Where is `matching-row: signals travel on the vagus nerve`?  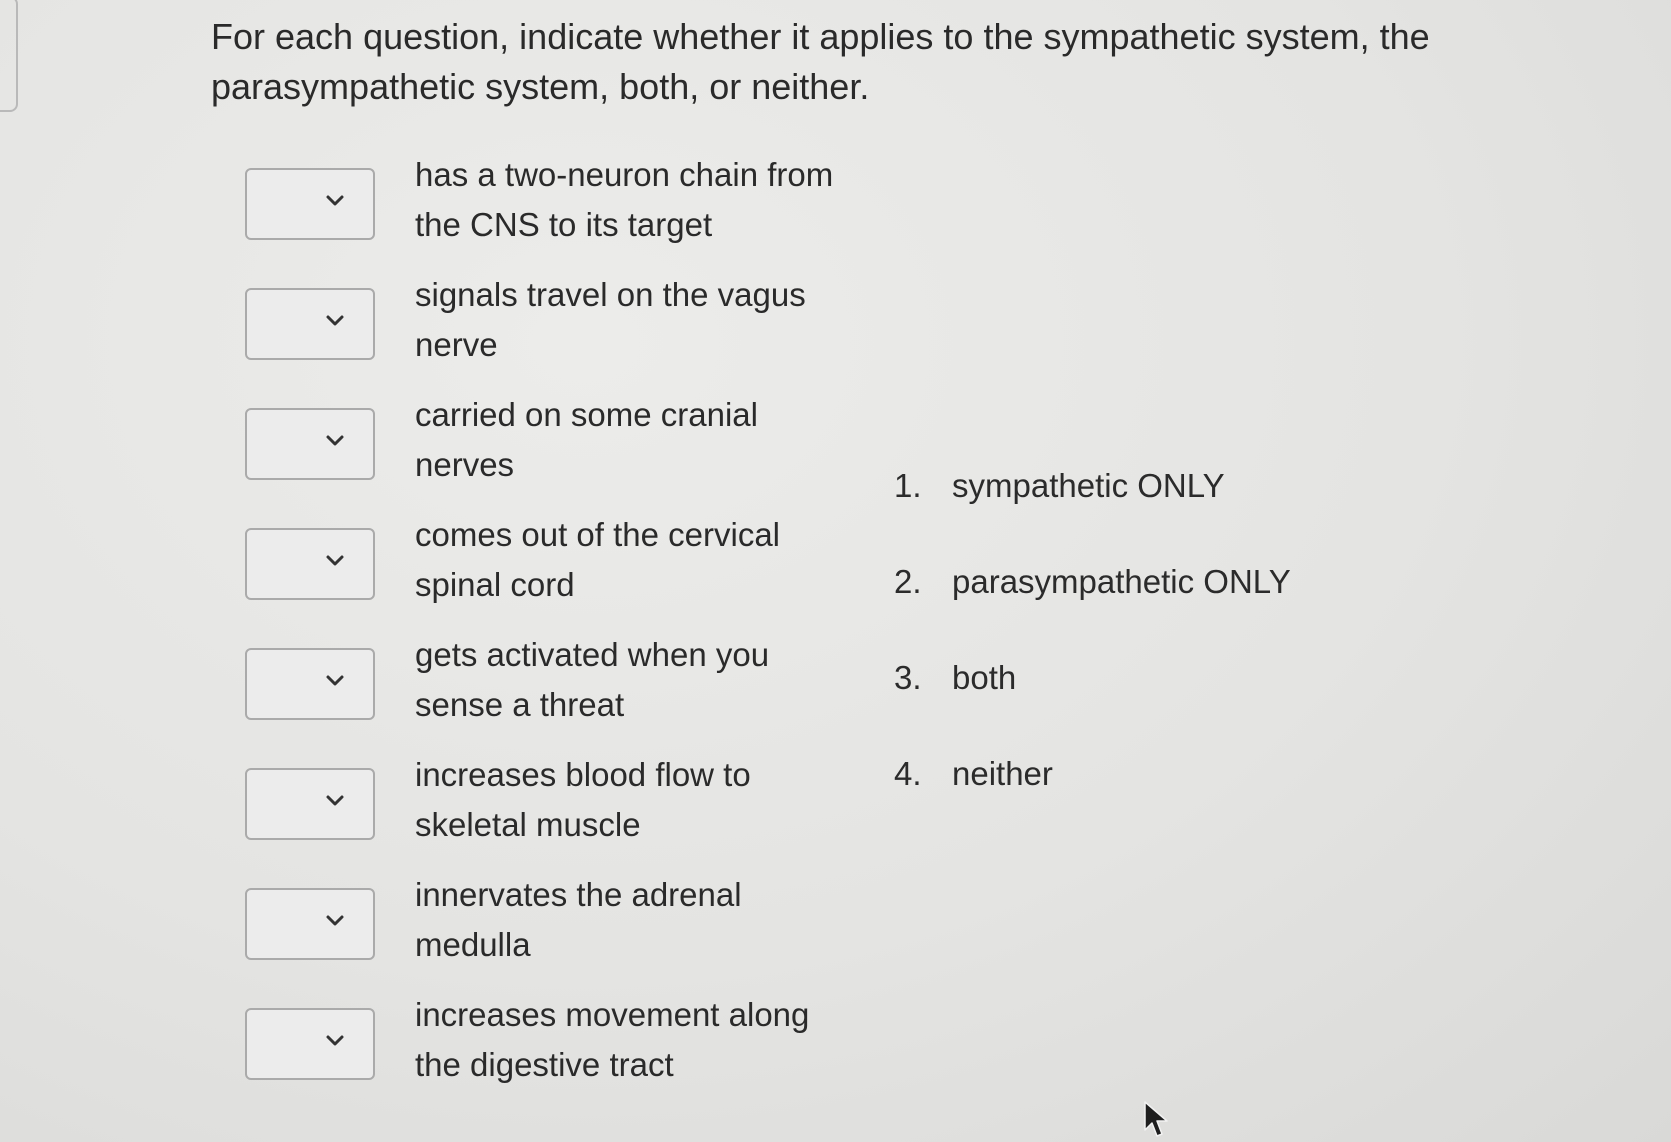
matching-row: signals travel on the vagus nerve is located at coordinates (555, 337).